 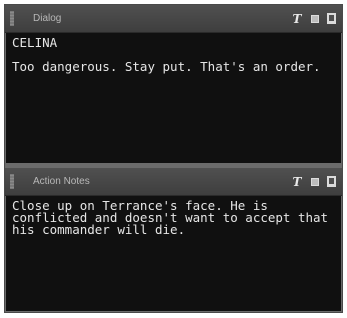 What do you see at coordinates (47, 18) in the screenshot?
I see `dialog-panel-title: Dialog` at bounding box center [47, 18].